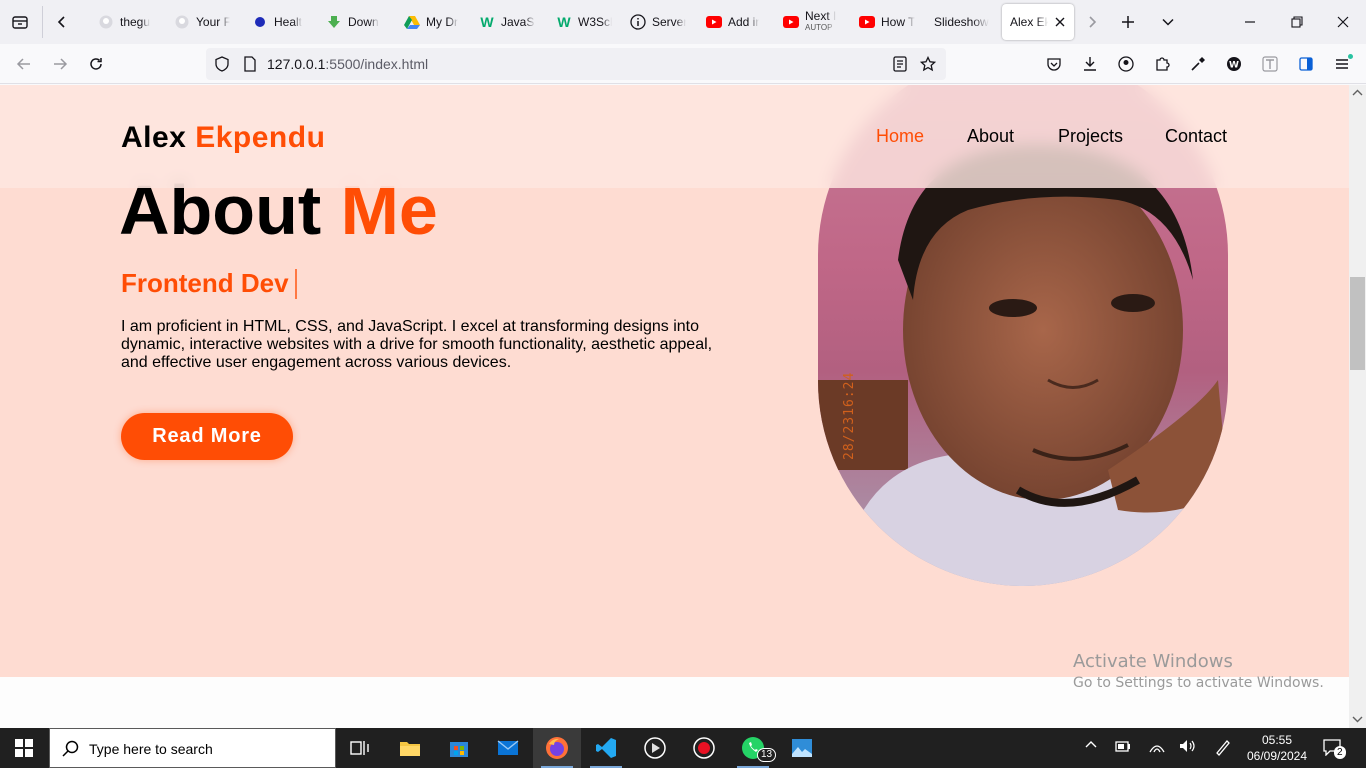 The image size is (1366, 768). I want to click on show-hidden-icons, so click(1091, 747).